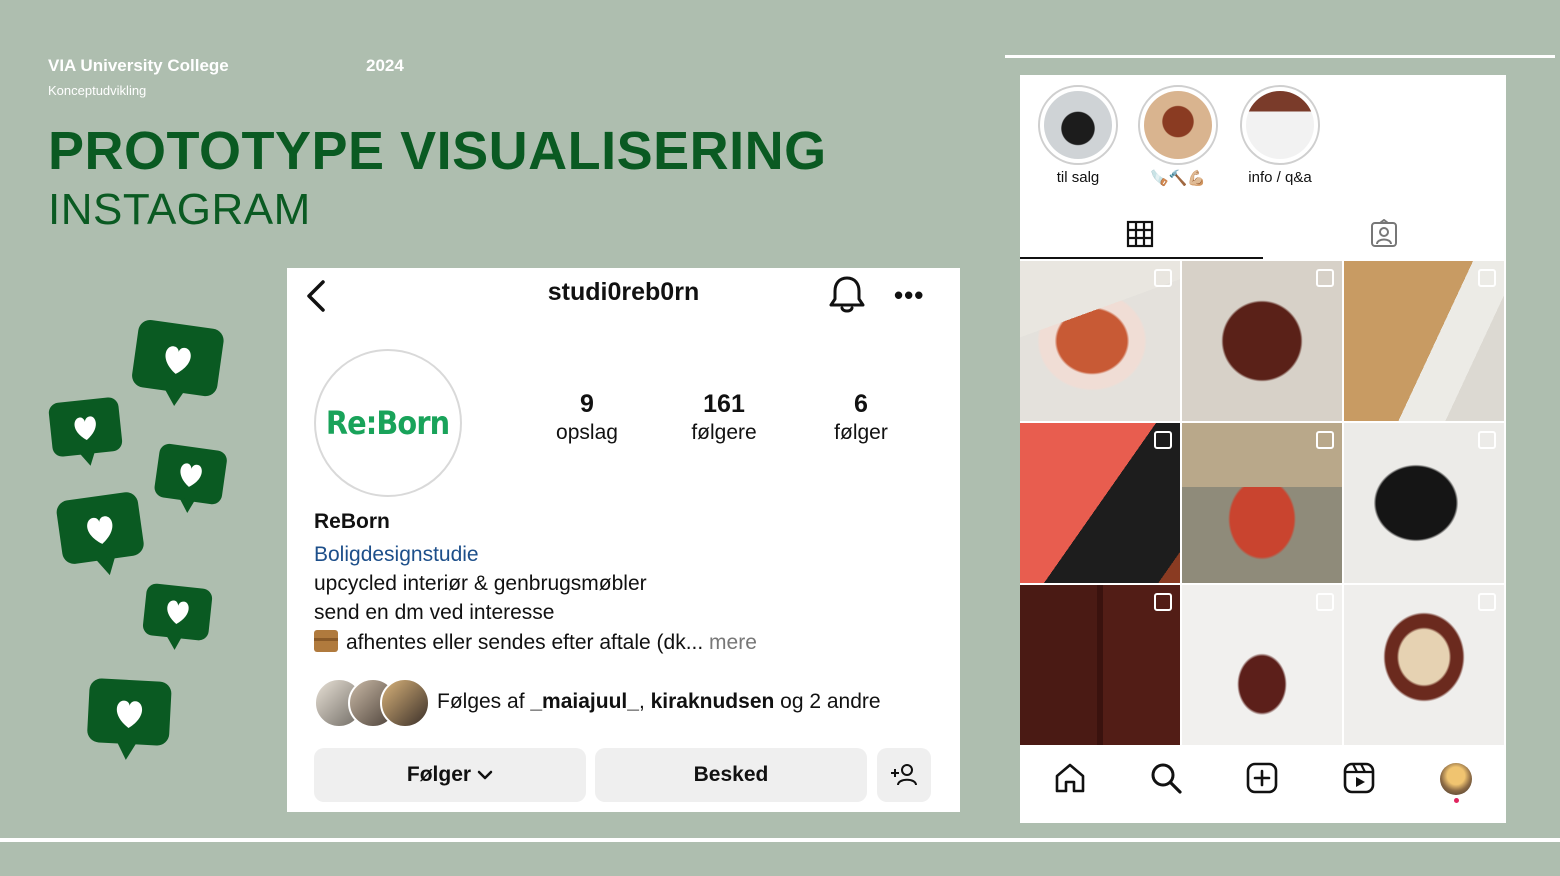  Describe the element at coordinates (434, 612) in the screenshot. I see `bio-line: send en dm ved interesse` at that location.